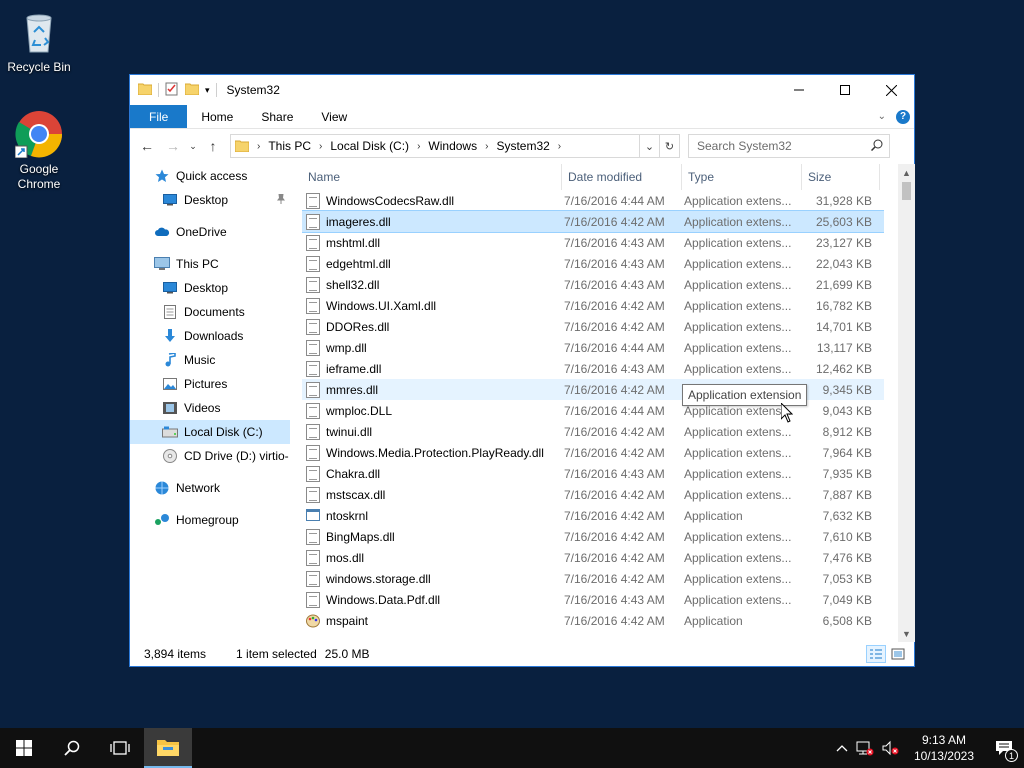 This screenshot has height=768, width=1024. I want to click on nav-item-music: Music, so click(210, 360).